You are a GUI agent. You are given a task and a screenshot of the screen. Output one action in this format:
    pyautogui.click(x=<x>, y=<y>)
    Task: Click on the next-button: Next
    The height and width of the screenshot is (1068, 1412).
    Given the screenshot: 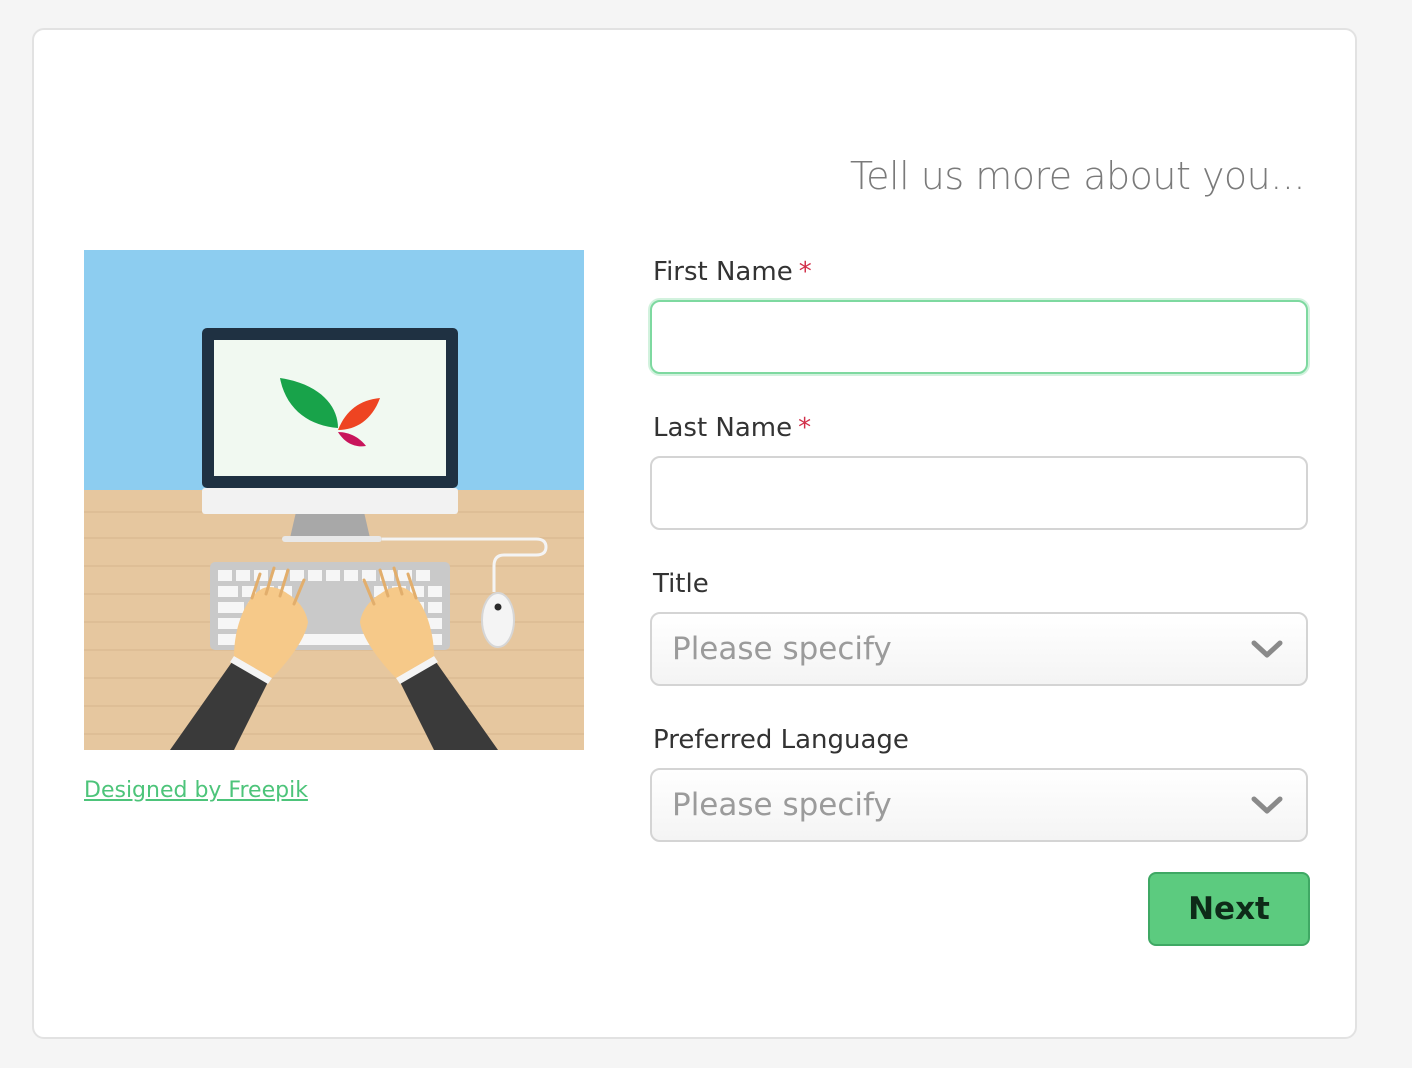 What is the action you would take?
    pyautogui.click(x=1229, y=909)
    